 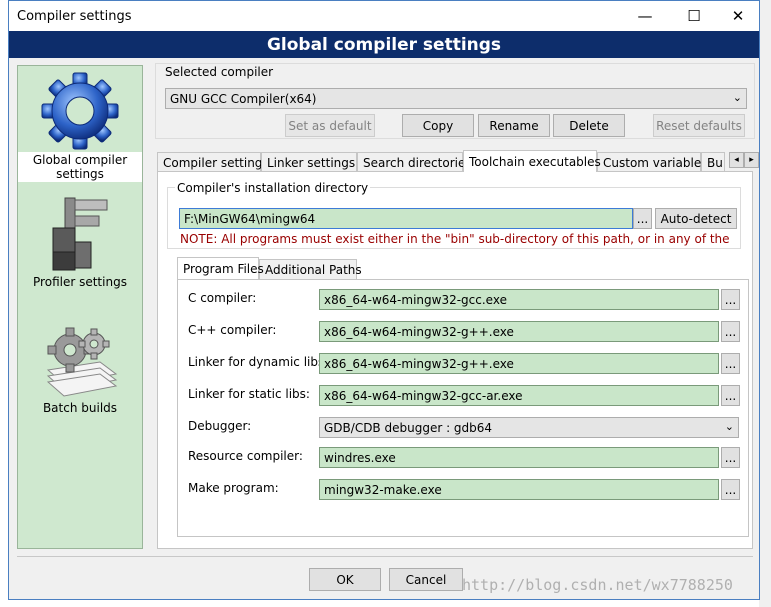 I want to click on c-compiler-input: x86_64-w64-mingw32-gcc.exe, so click(x=519, y=299).